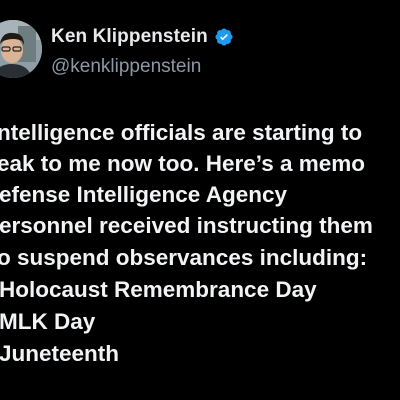 Image resolution: width=400 pixels, height=400 pixels. Describe the element at coordinates (60, 353) in the screenshot. I see `tweet-line: Juneteenth` at that location.